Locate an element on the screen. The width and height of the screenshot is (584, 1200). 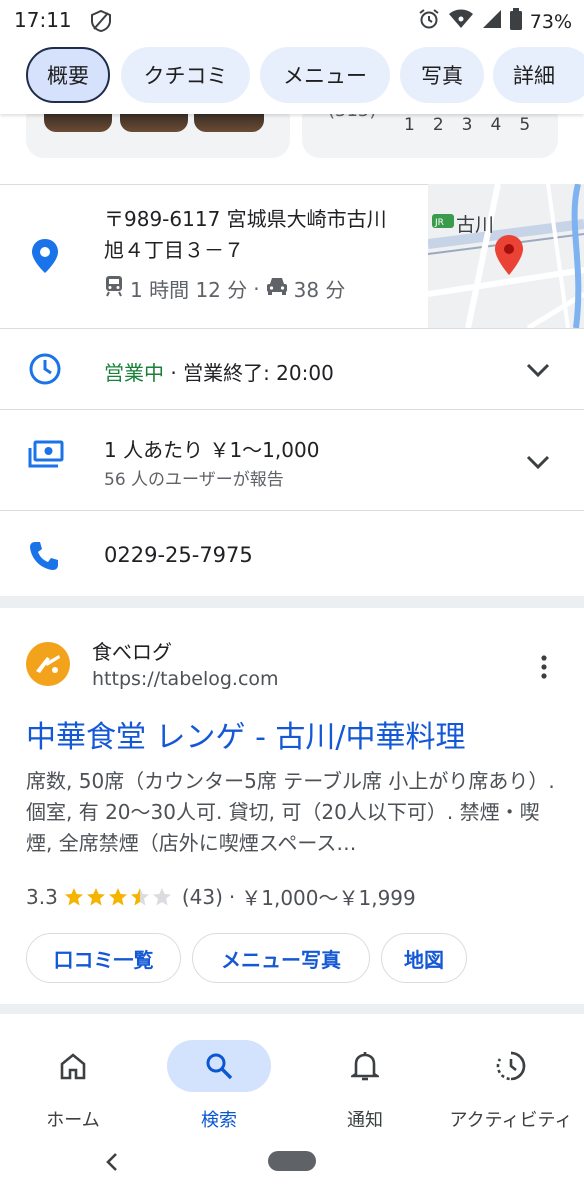
rating-value: 3.3 is located at coordinates (42, 896).